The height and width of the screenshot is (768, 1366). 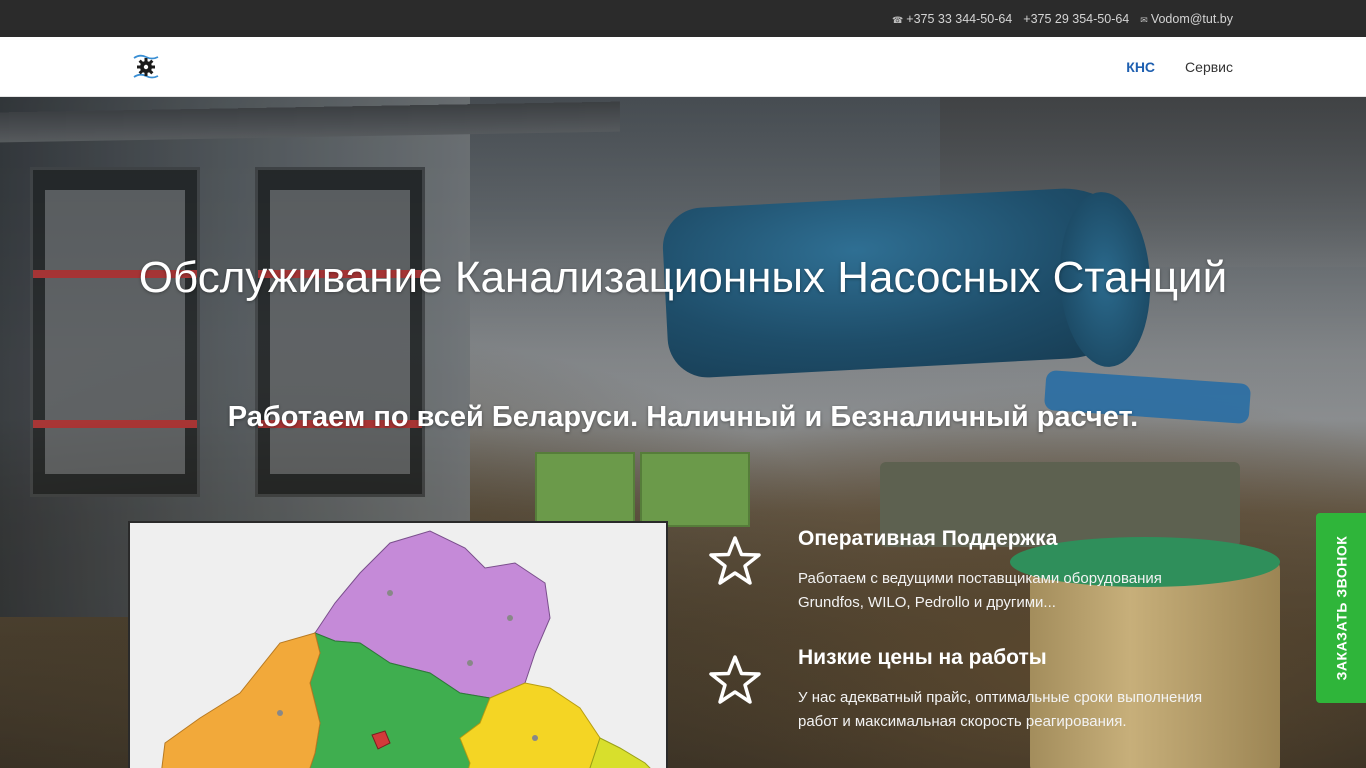 I want to click on background-roof, so click(x=310, y=122).